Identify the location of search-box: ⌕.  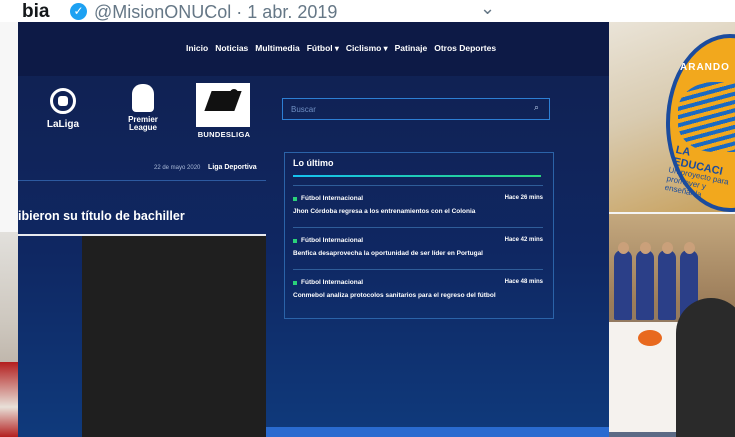
(416, 109).